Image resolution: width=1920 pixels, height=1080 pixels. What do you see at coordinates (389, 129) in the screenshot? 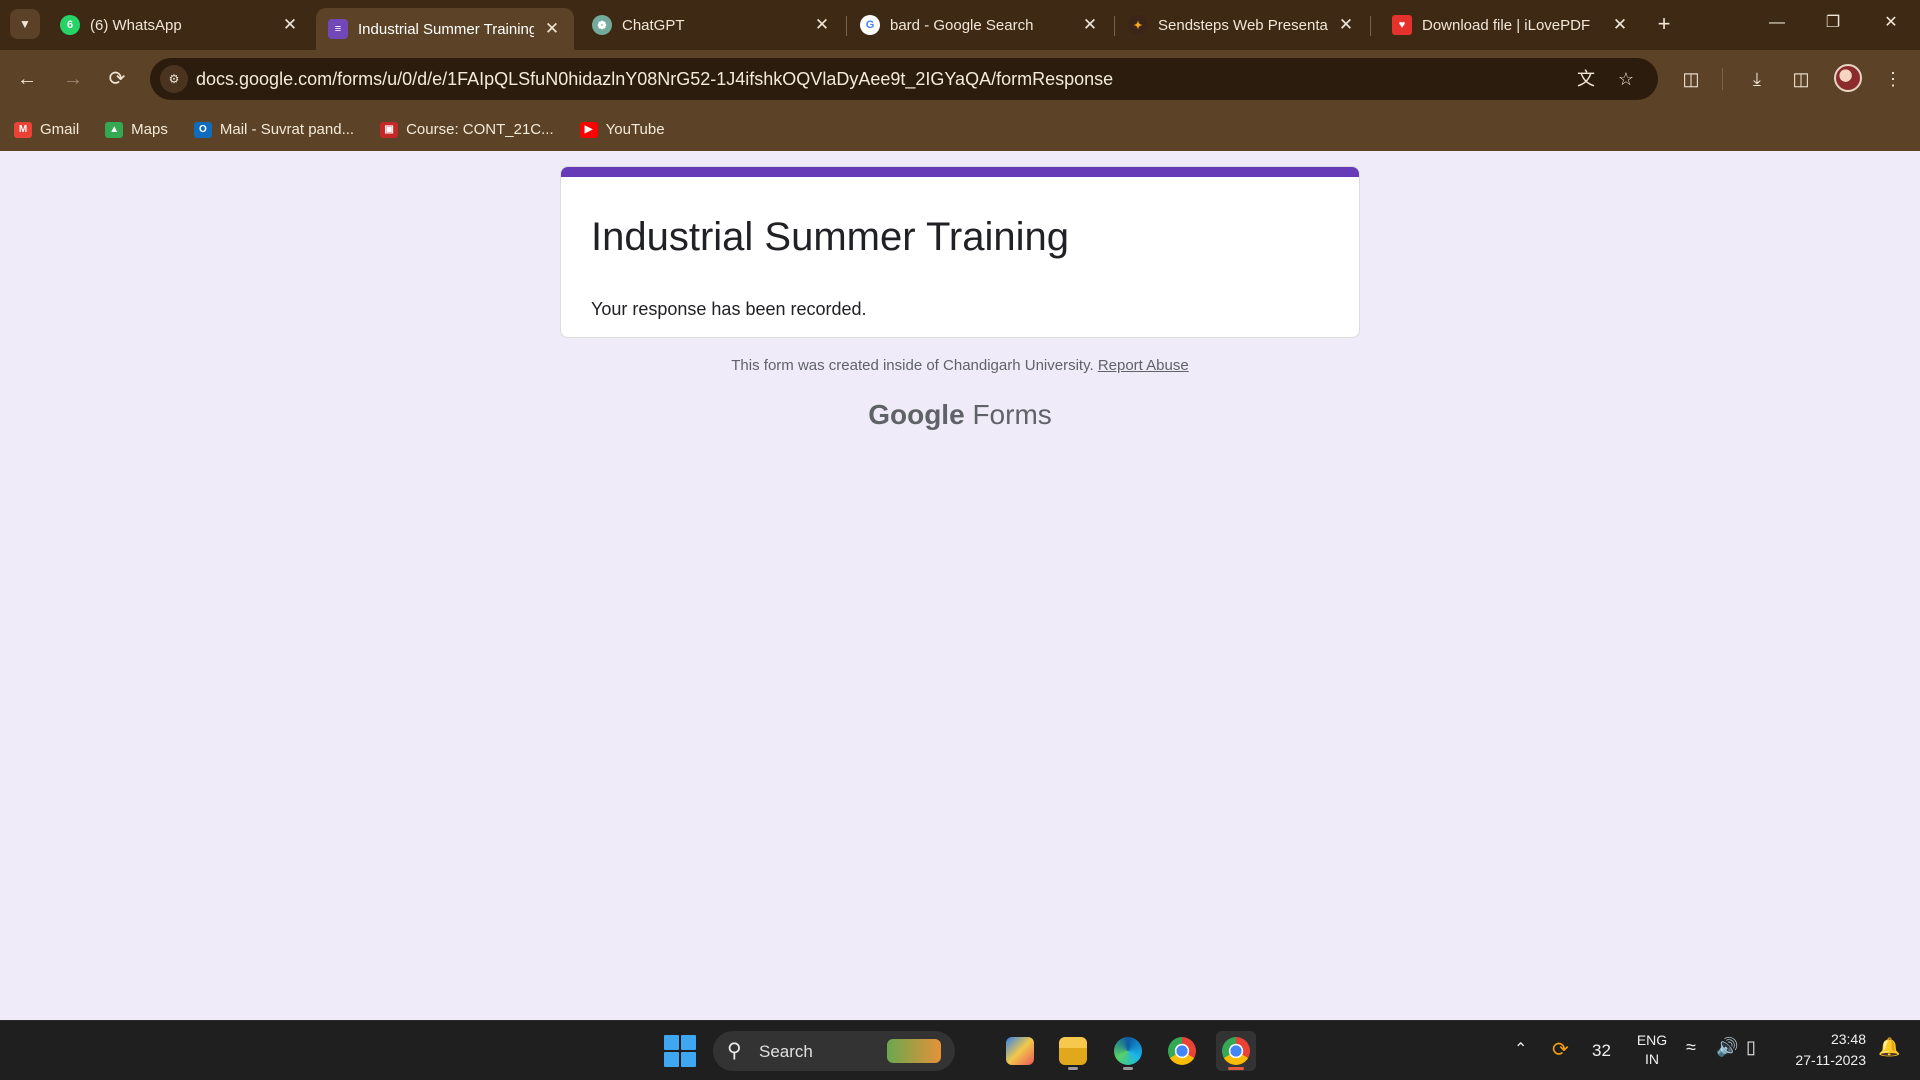
I see `course-icon: ▣` at bounding box center [389, 129].